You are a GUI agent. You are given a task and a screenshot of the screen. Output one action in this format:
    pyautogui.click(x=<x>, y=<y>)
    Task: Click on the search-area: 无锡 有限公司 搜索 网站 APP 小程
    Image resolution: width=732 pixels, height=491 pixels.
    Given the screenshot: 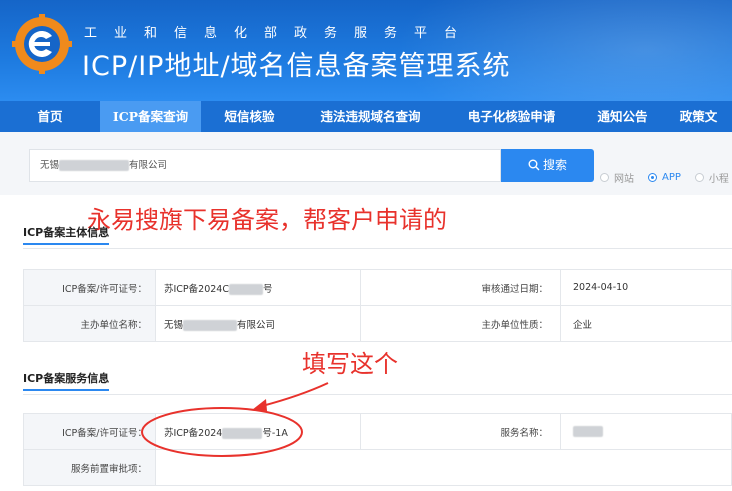 What is the action you would take?
    pyautogui.click(x=366, y=163)
    